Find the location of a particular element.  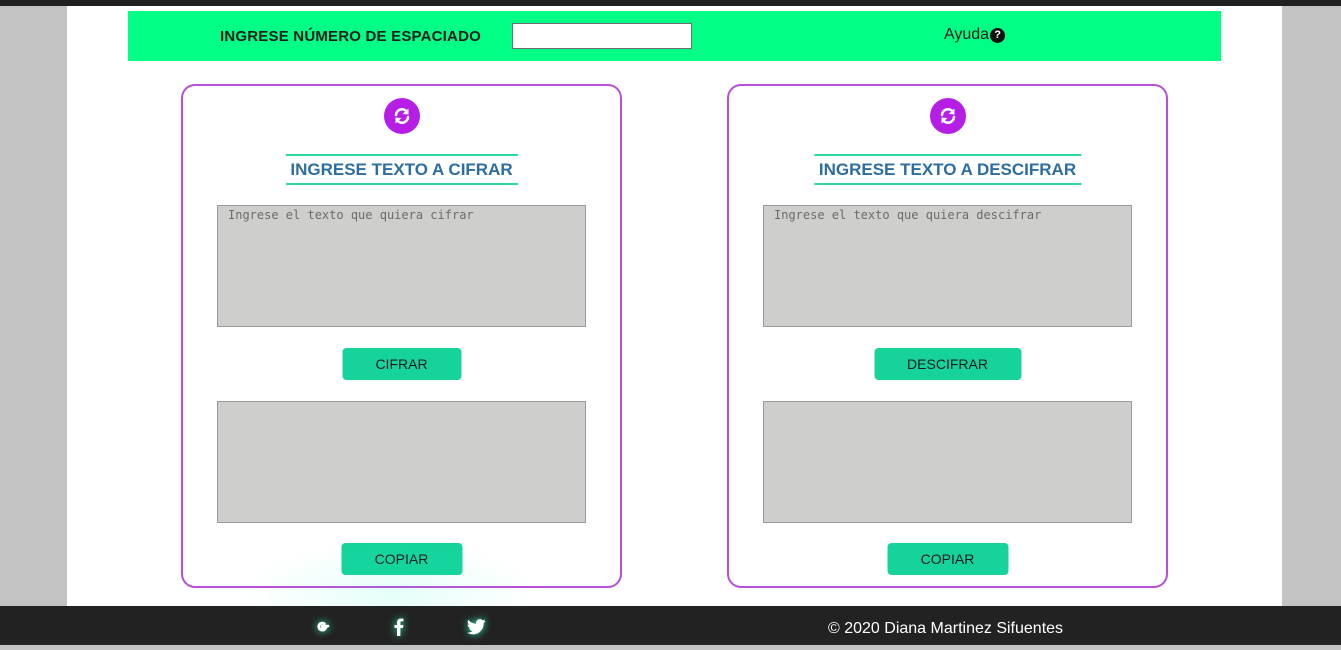

cipher-output is located at coordinates (401, 462).